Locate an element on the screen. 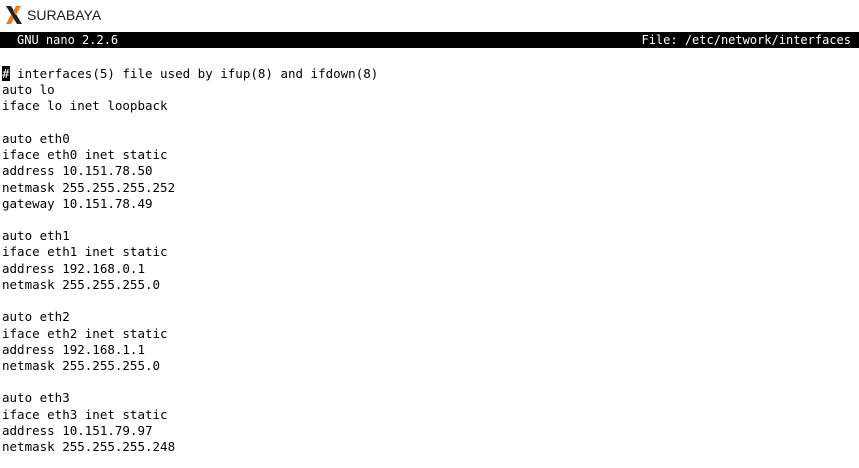 This screenshot has width=859, height=468. editor-line: address 192.168.0.1 is located at coordinates (430, 269).